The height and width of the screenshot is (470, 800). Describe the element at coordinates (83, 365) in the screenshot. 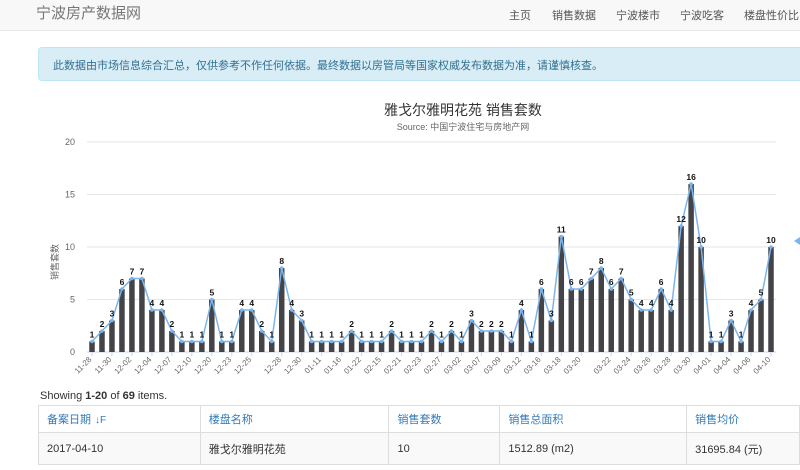

I see `x-tick-label: 11-28` at that location.